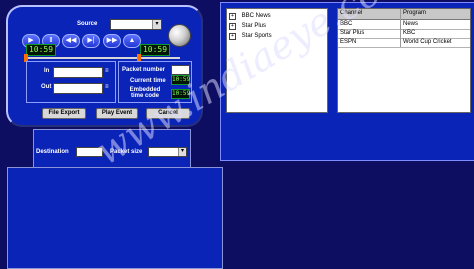  What do you see at coordinates (71, 82) in the screenshot?
I see `in-out-group: In ≡ Out ≡` at bounding box center [71, 82].